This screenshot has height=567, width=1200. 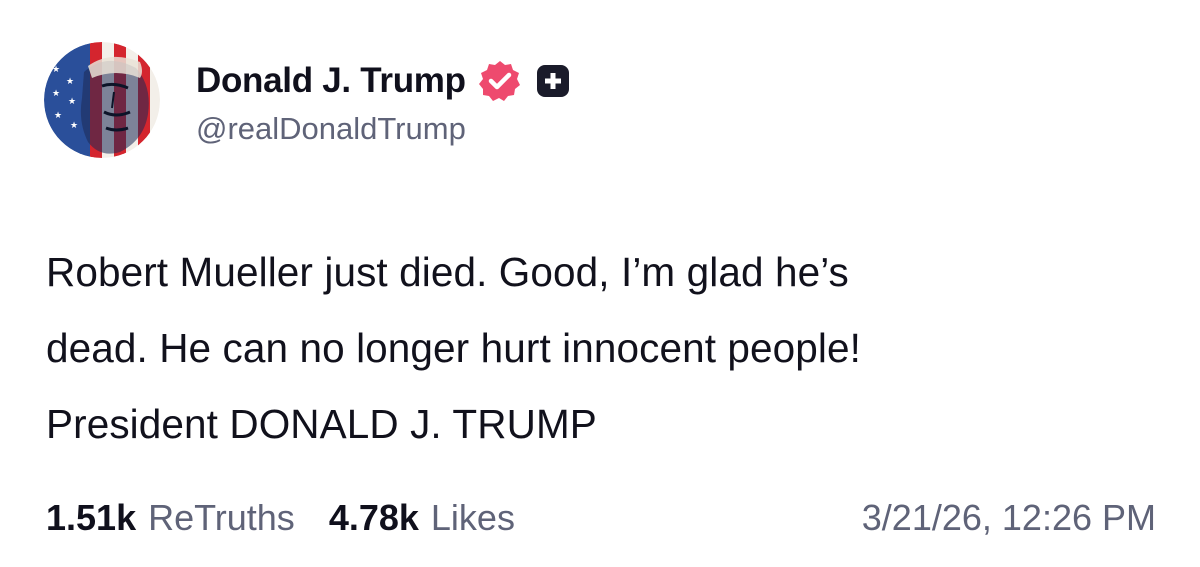 I want to click on retruths-stat: 1.51k ReTruths, so click(x=170, y=518).